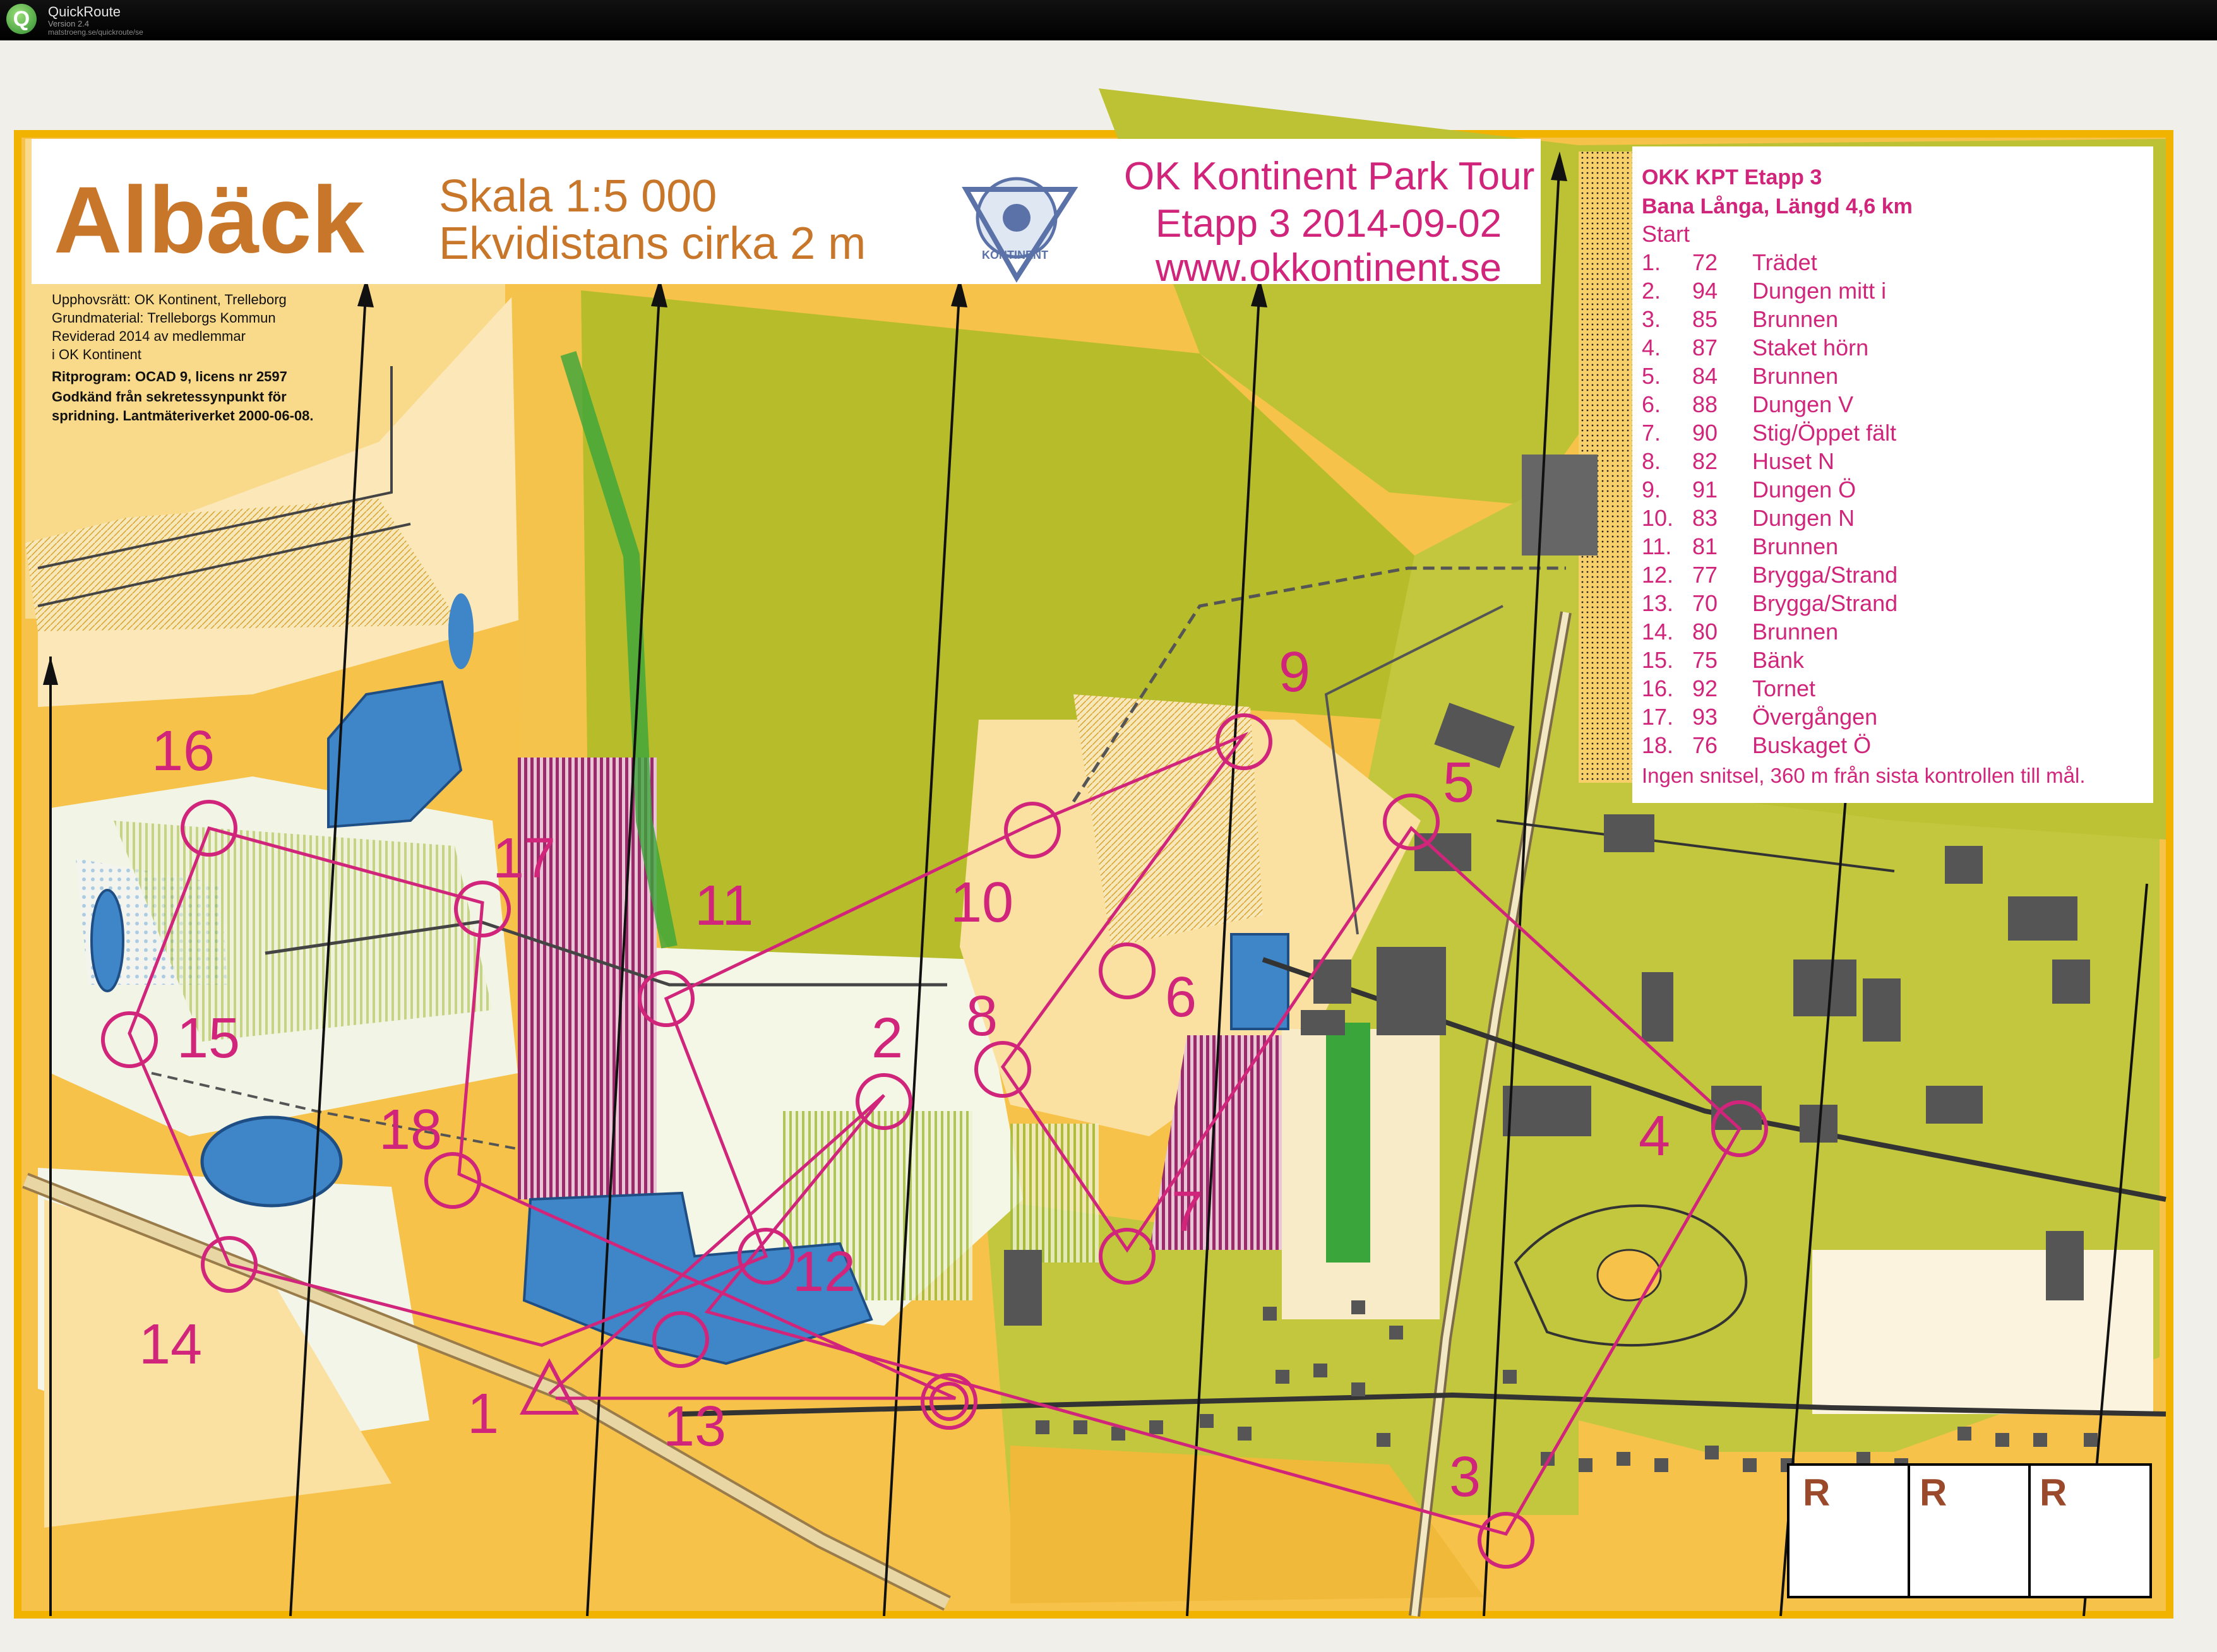 Image resolution: width=2217 pixels, height=1652 pixels. What do you see at coordinates (1657, 603) in the screenshot?
I see `control-num: 13.` at bounding box center [1657, 603].